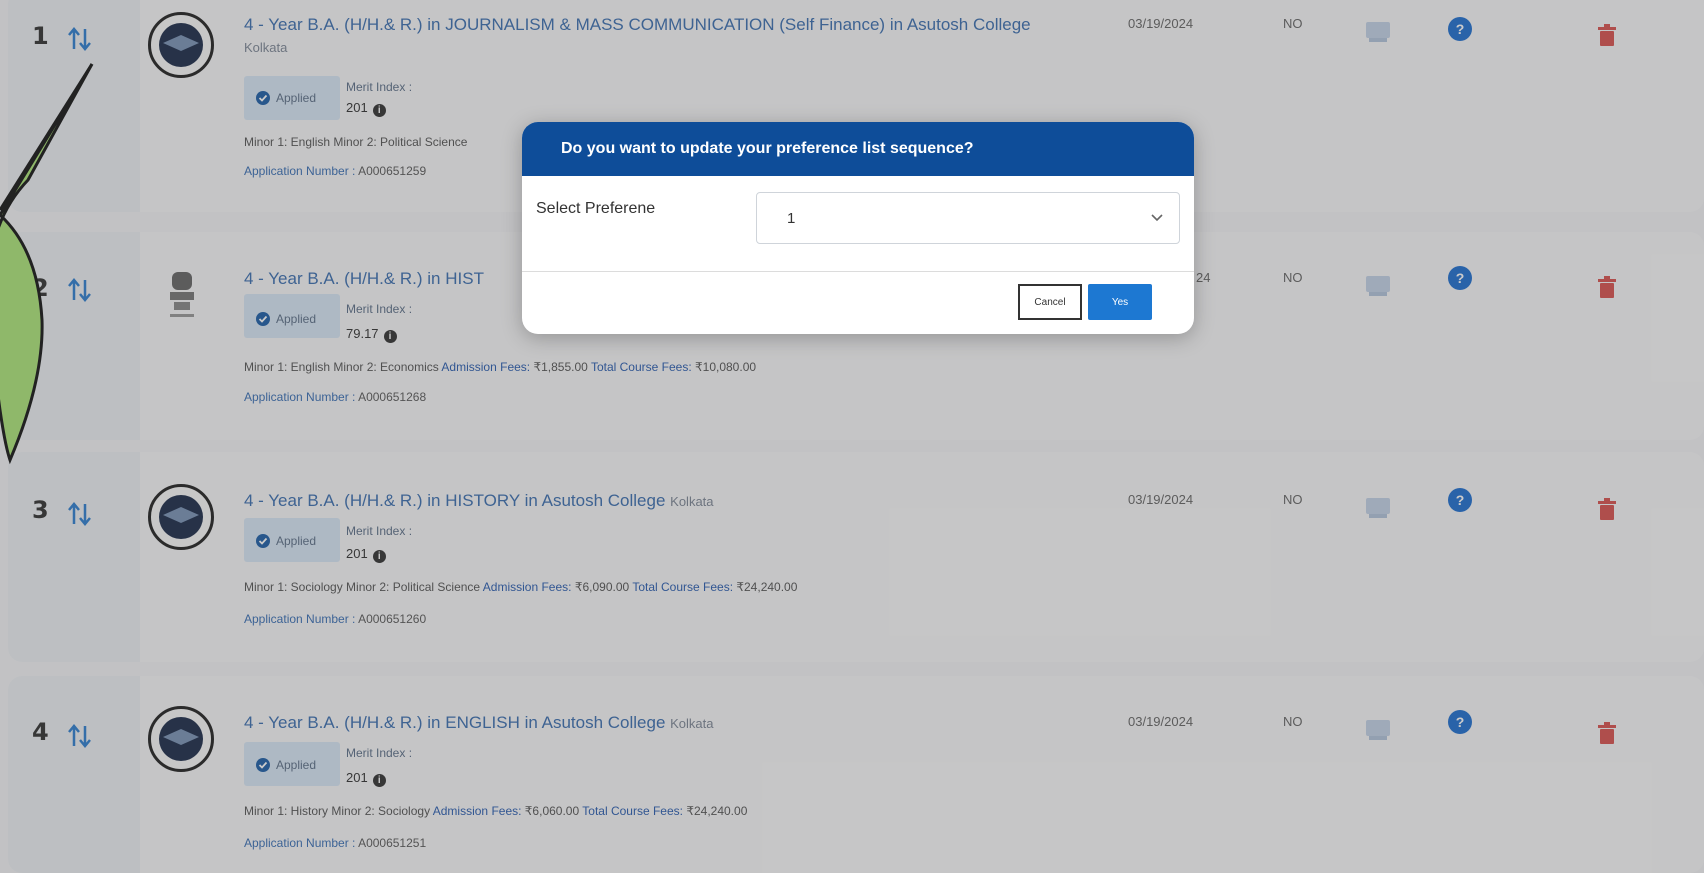  Describe the element at coordinates (858, 303) in the screenshot. I see `dialog-footer: Cancel Yes` at that location.